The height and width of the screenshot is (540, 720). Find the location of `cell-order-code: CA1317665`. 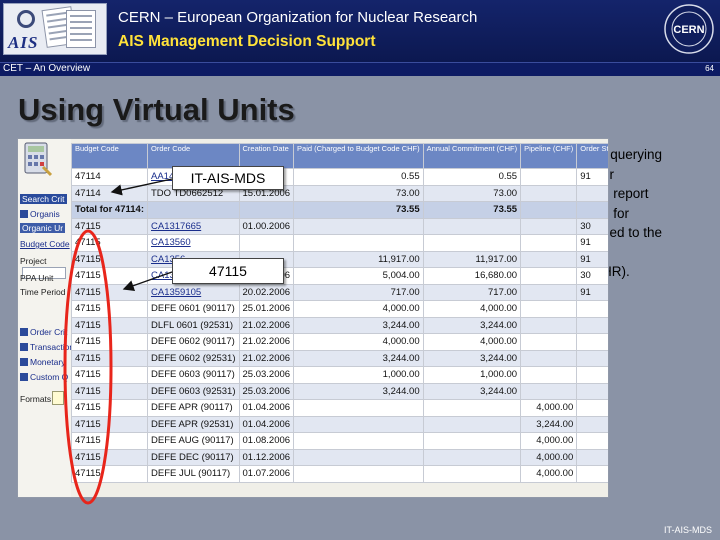

cell-order-code: CA1317665 is located at coordinates (193, 226).